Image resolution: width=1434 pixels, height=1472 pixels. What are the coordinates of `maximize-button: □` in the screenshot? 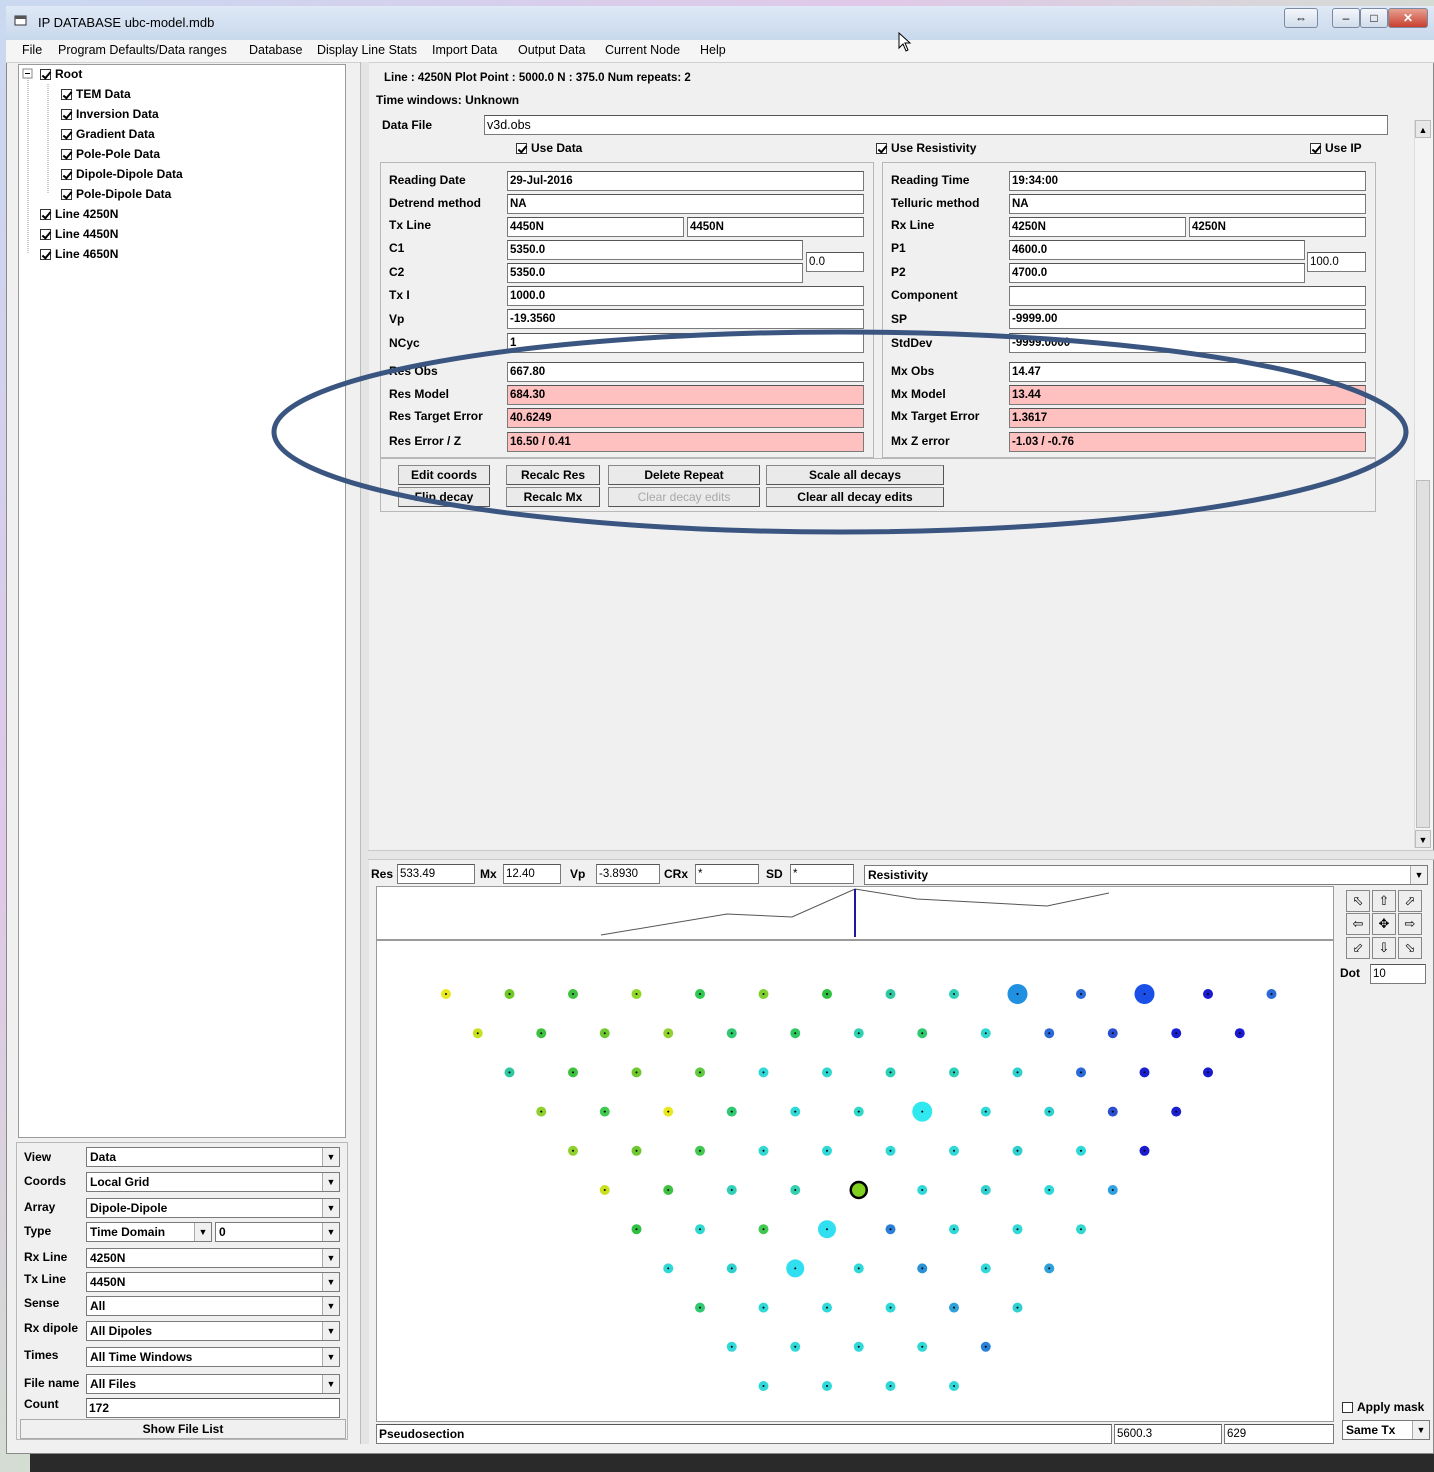 It's located at (1374, 18).